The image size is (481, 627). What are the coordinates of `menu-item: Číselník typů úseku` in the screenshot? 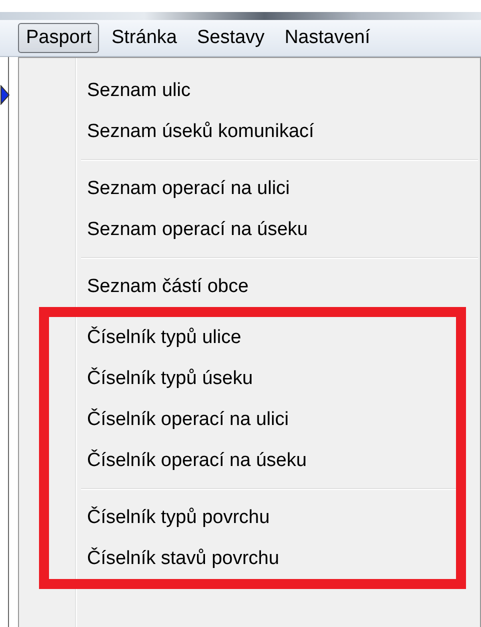 It's located at (252, 378).